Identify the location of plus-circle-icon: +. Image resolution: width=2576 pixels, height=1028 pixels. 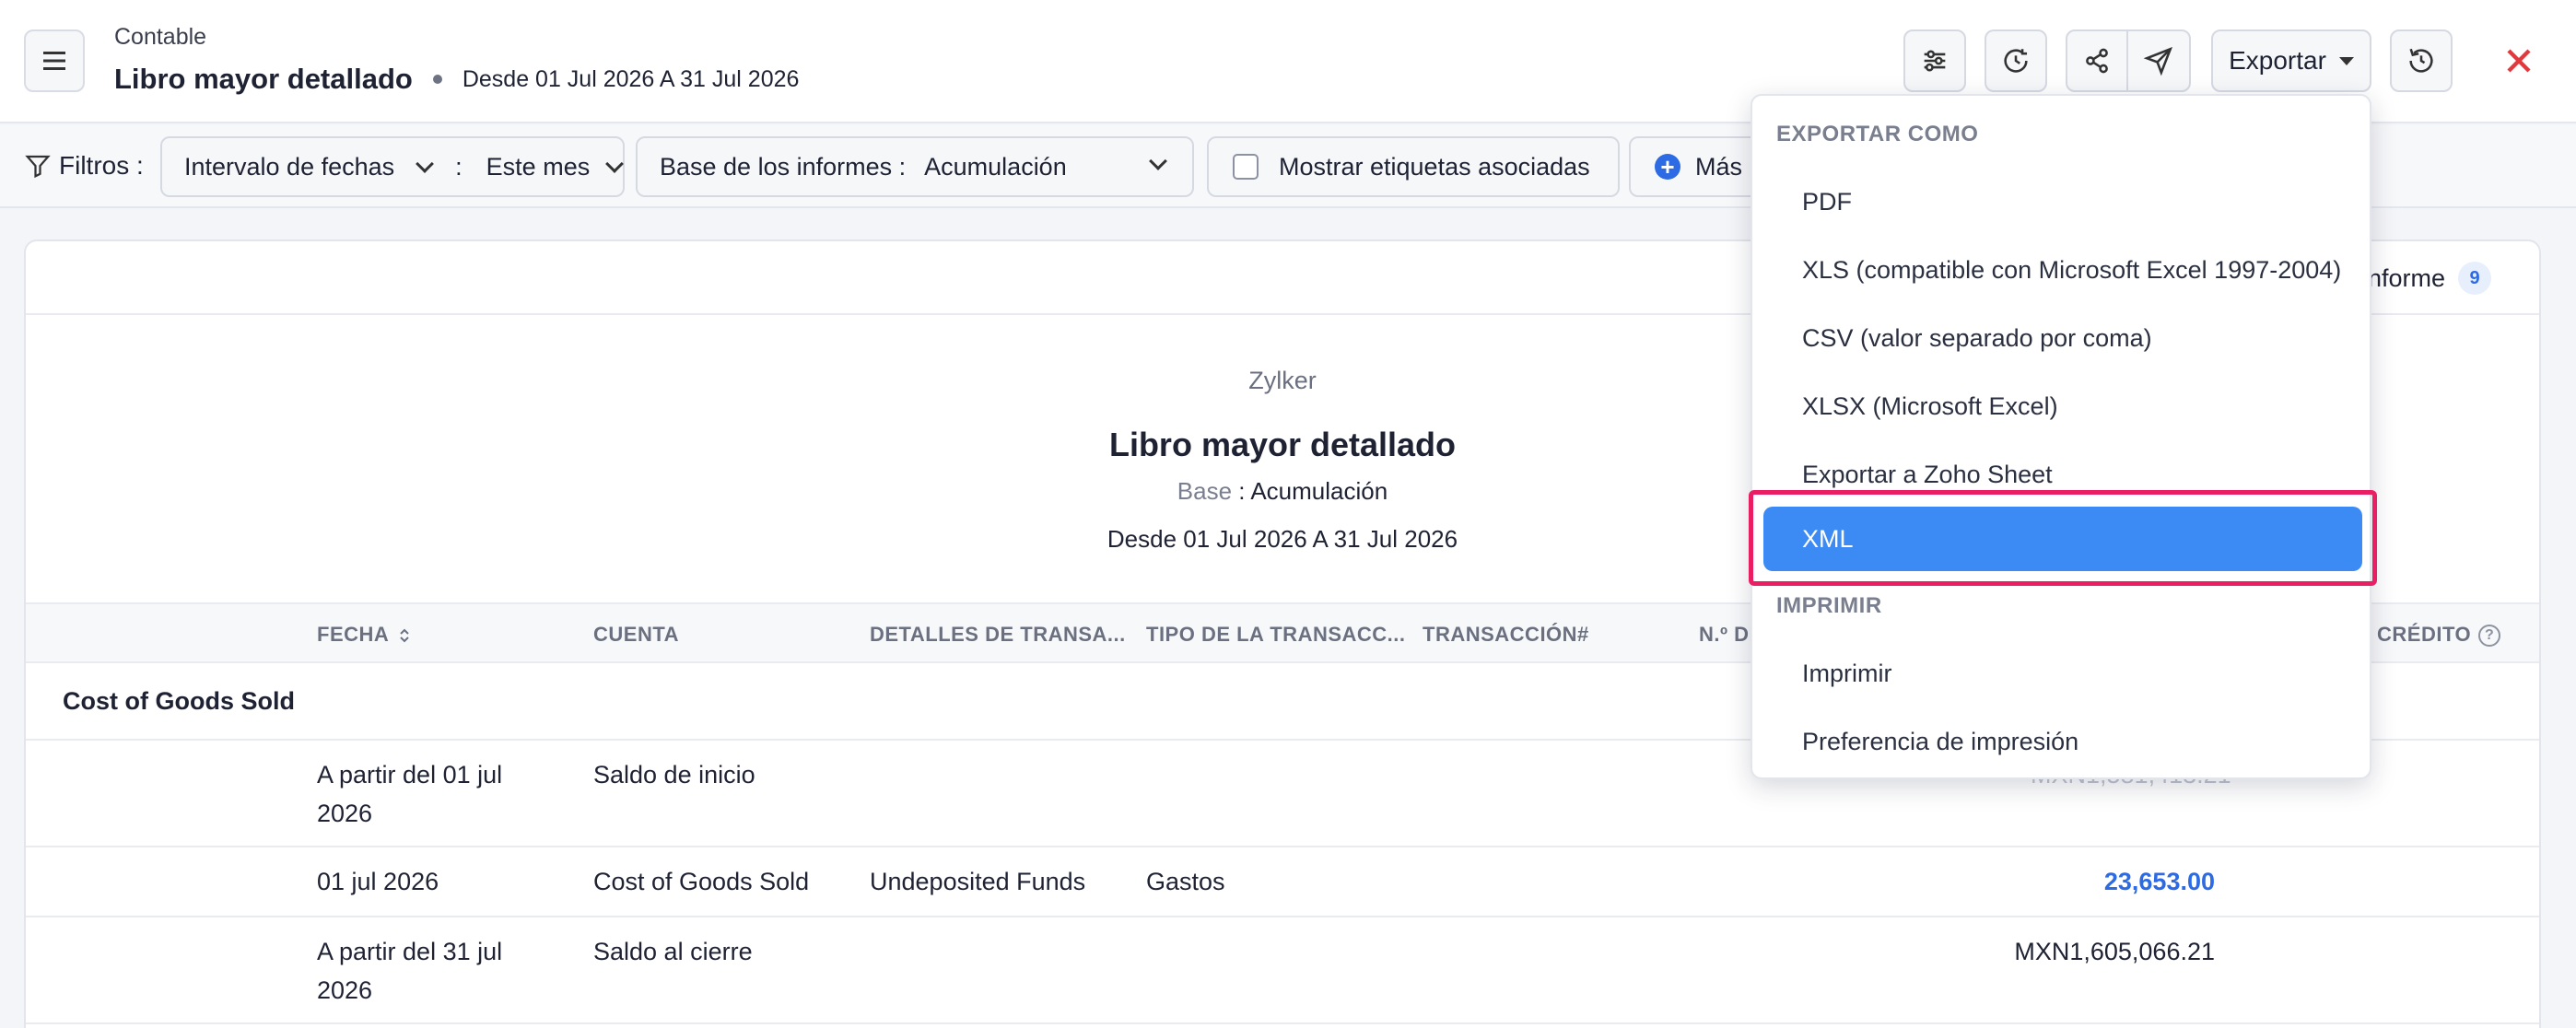
(1667, 167).